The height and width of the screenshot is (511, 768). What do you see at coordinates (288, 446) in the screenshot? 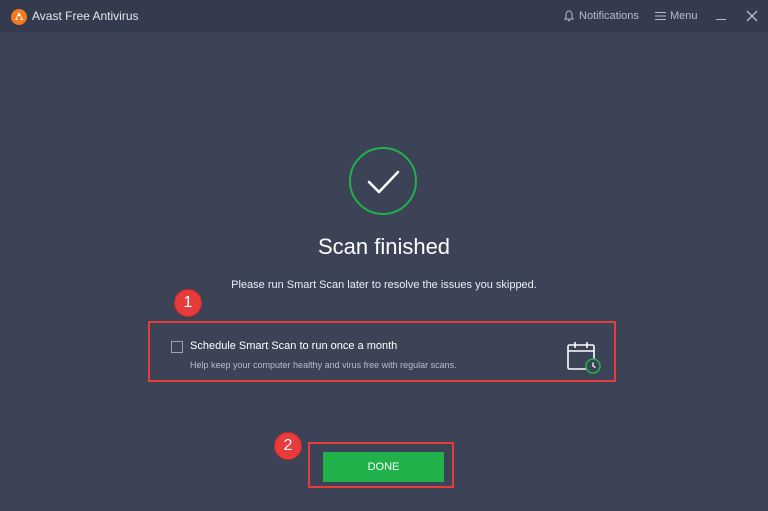
I see `annotation-badge-2: 2` at bounding box center [288, 446].